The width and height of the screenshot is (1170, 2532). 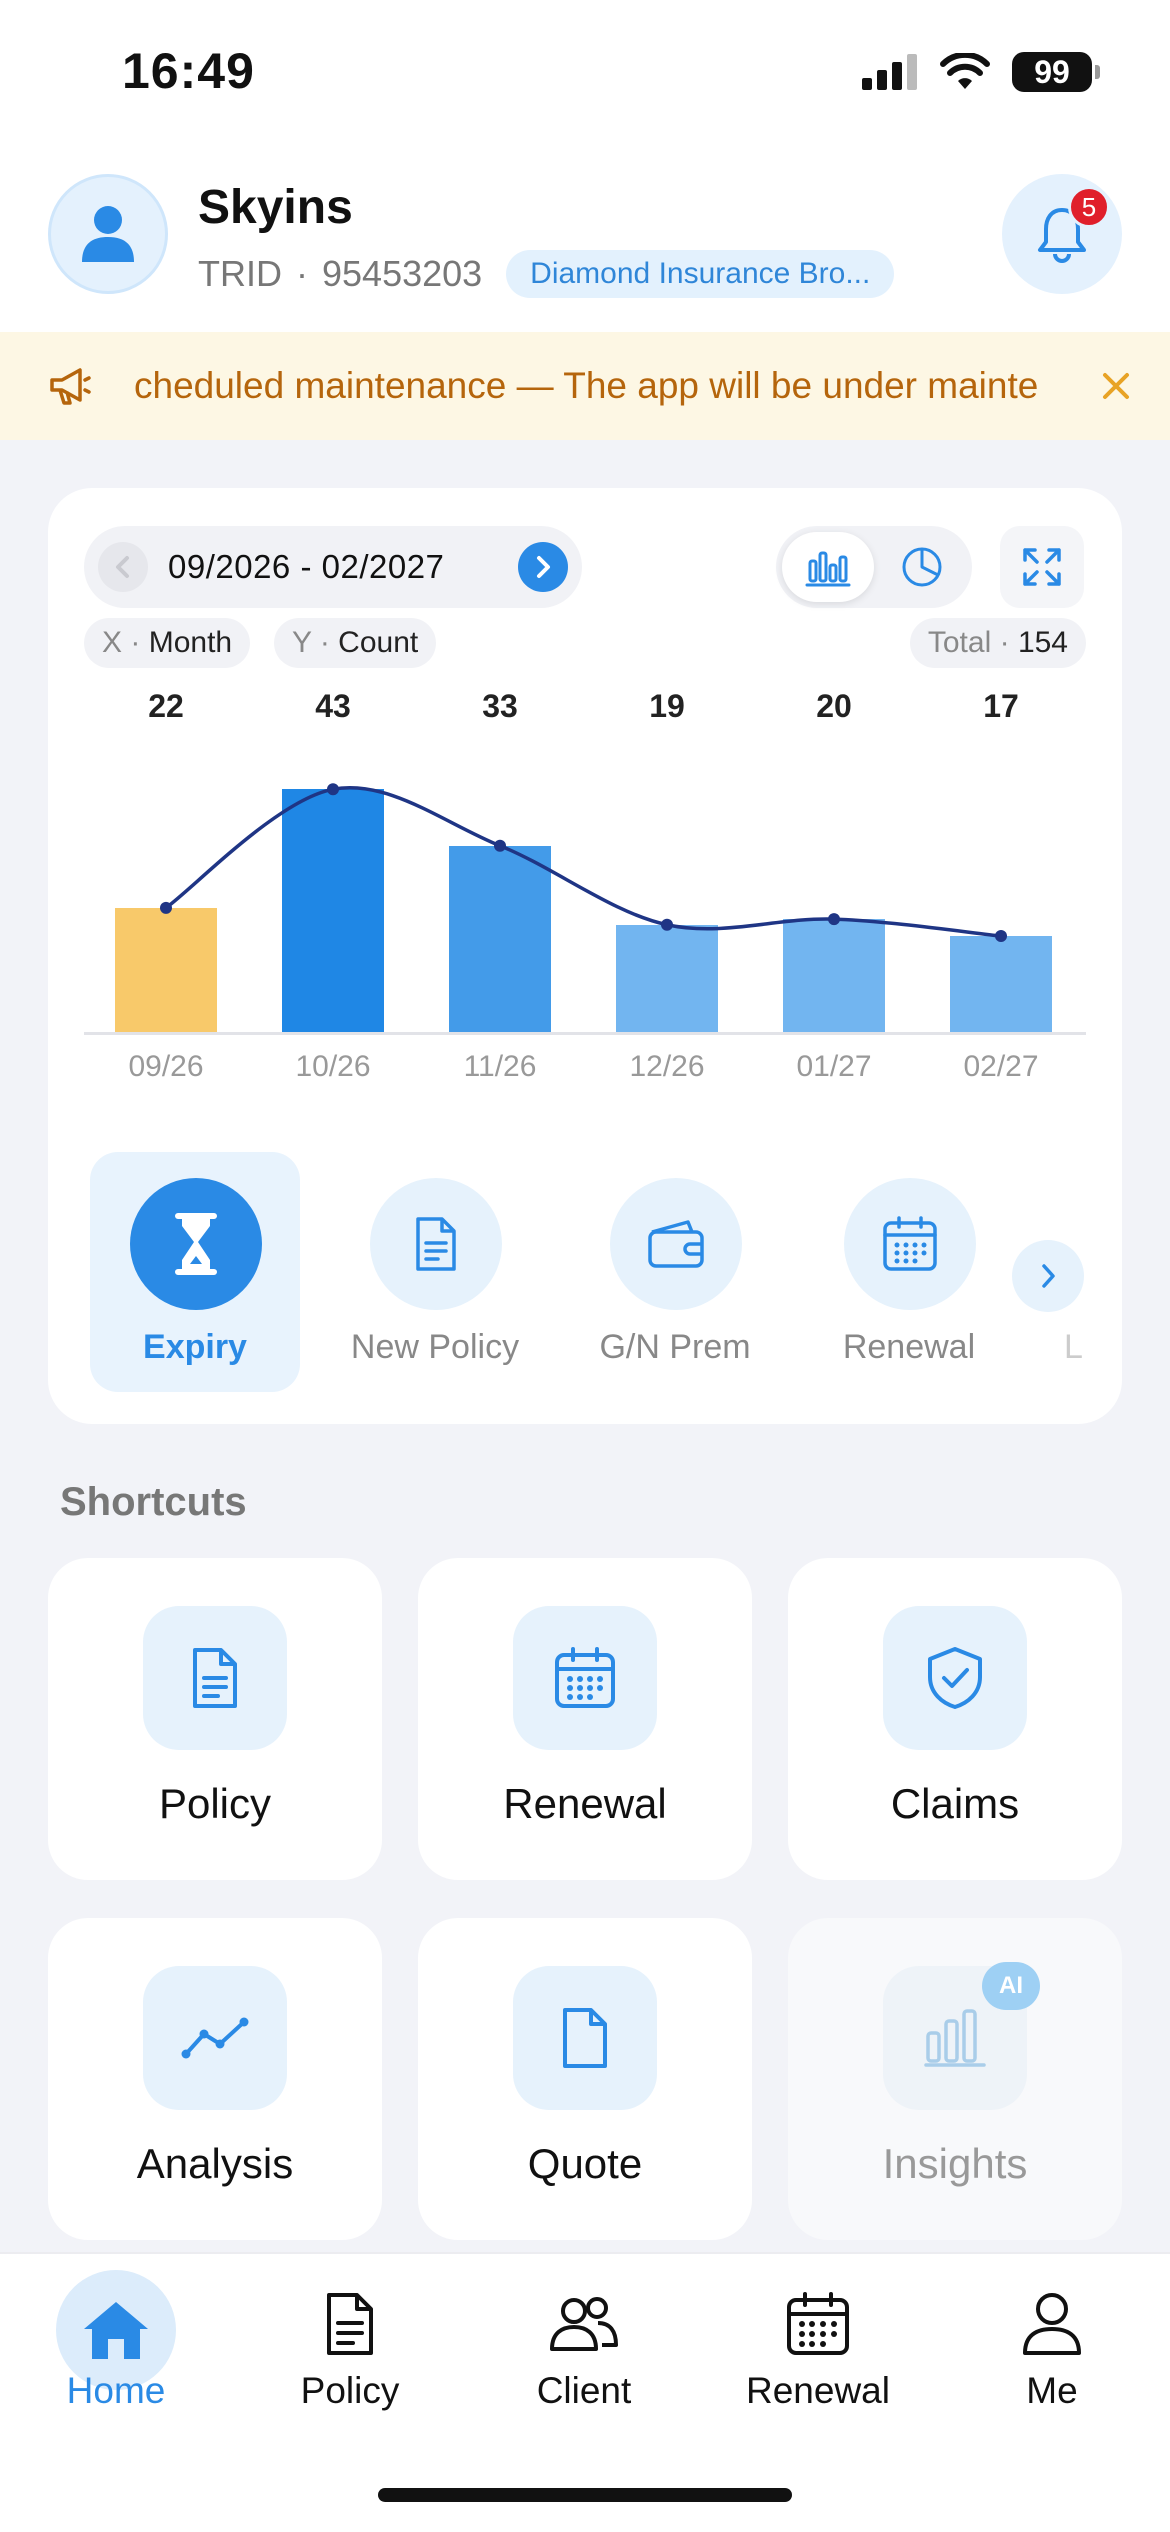 I want to click on shortcut-claims: Claims, so click(x=955, y=1719).